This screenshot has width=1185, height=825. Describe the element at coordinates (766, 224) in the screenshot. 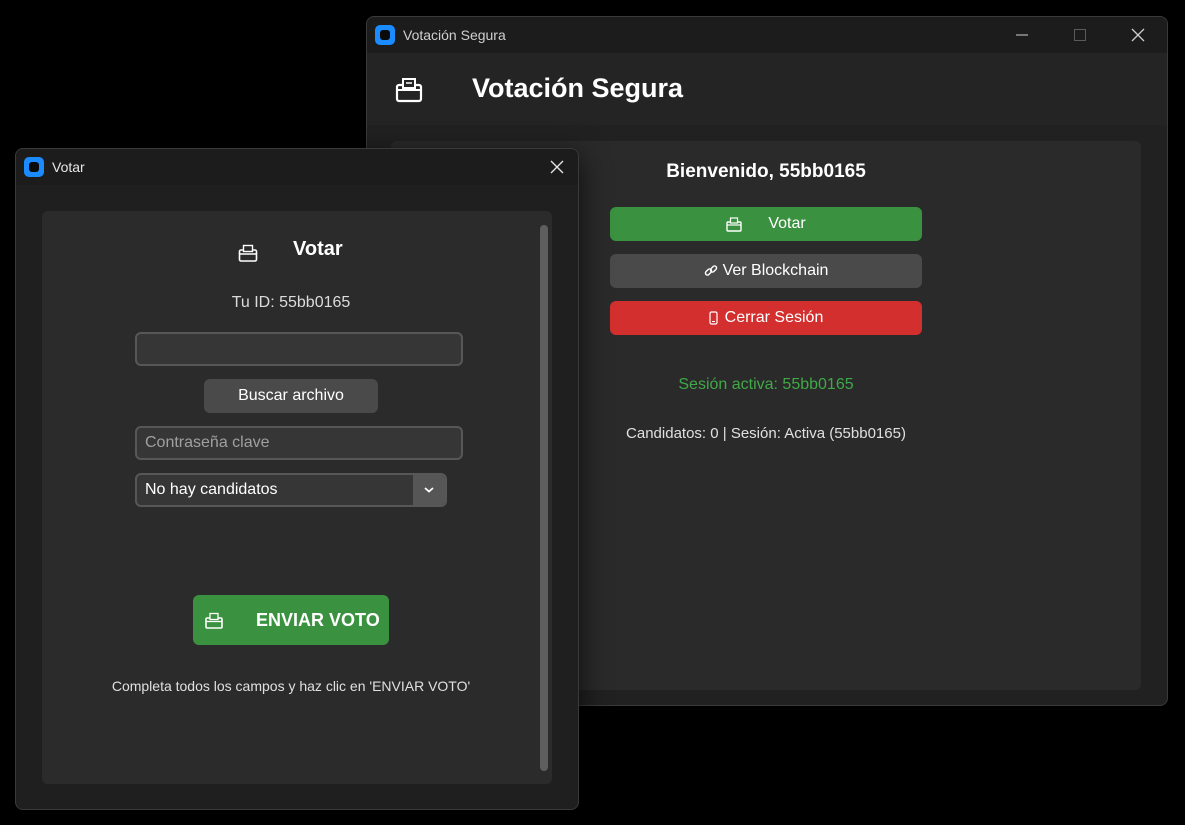

I see `vote-button: Votar` at that location.